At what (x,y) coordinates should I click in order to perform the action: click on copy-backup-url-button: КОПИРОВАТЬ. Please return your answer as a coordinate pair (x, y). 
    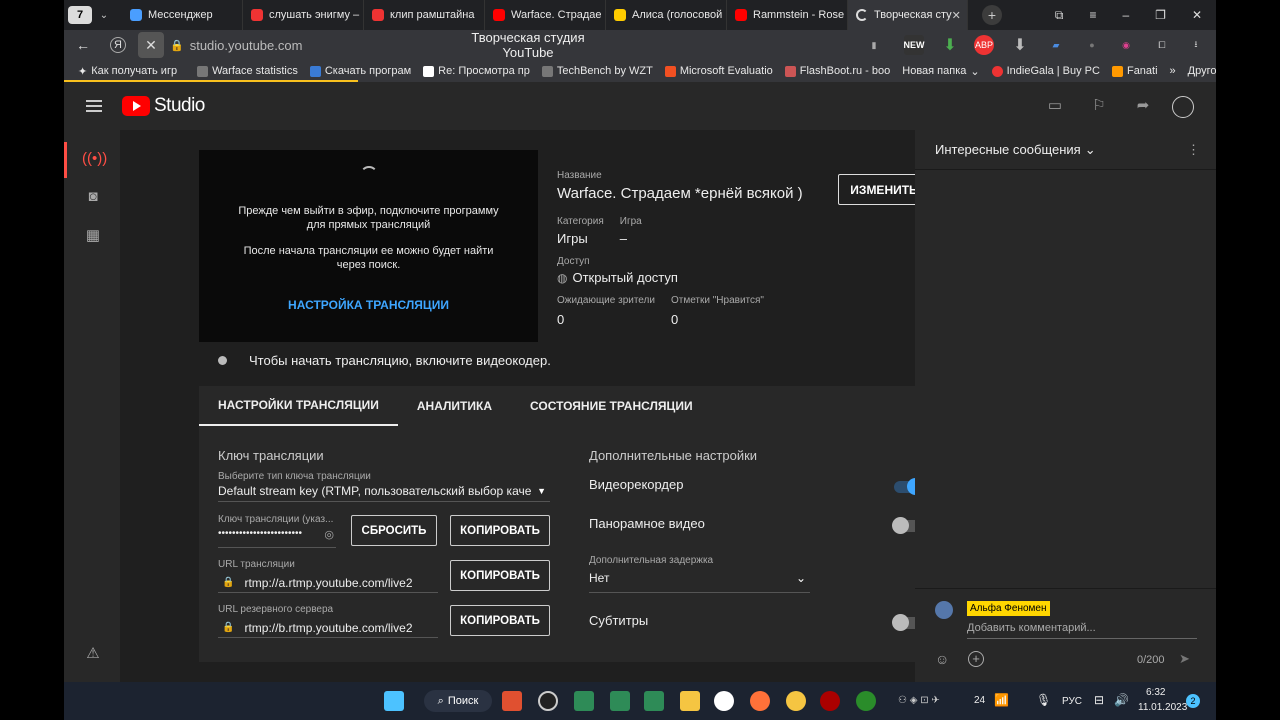
    Looking at the image, I should click on (500, 620).